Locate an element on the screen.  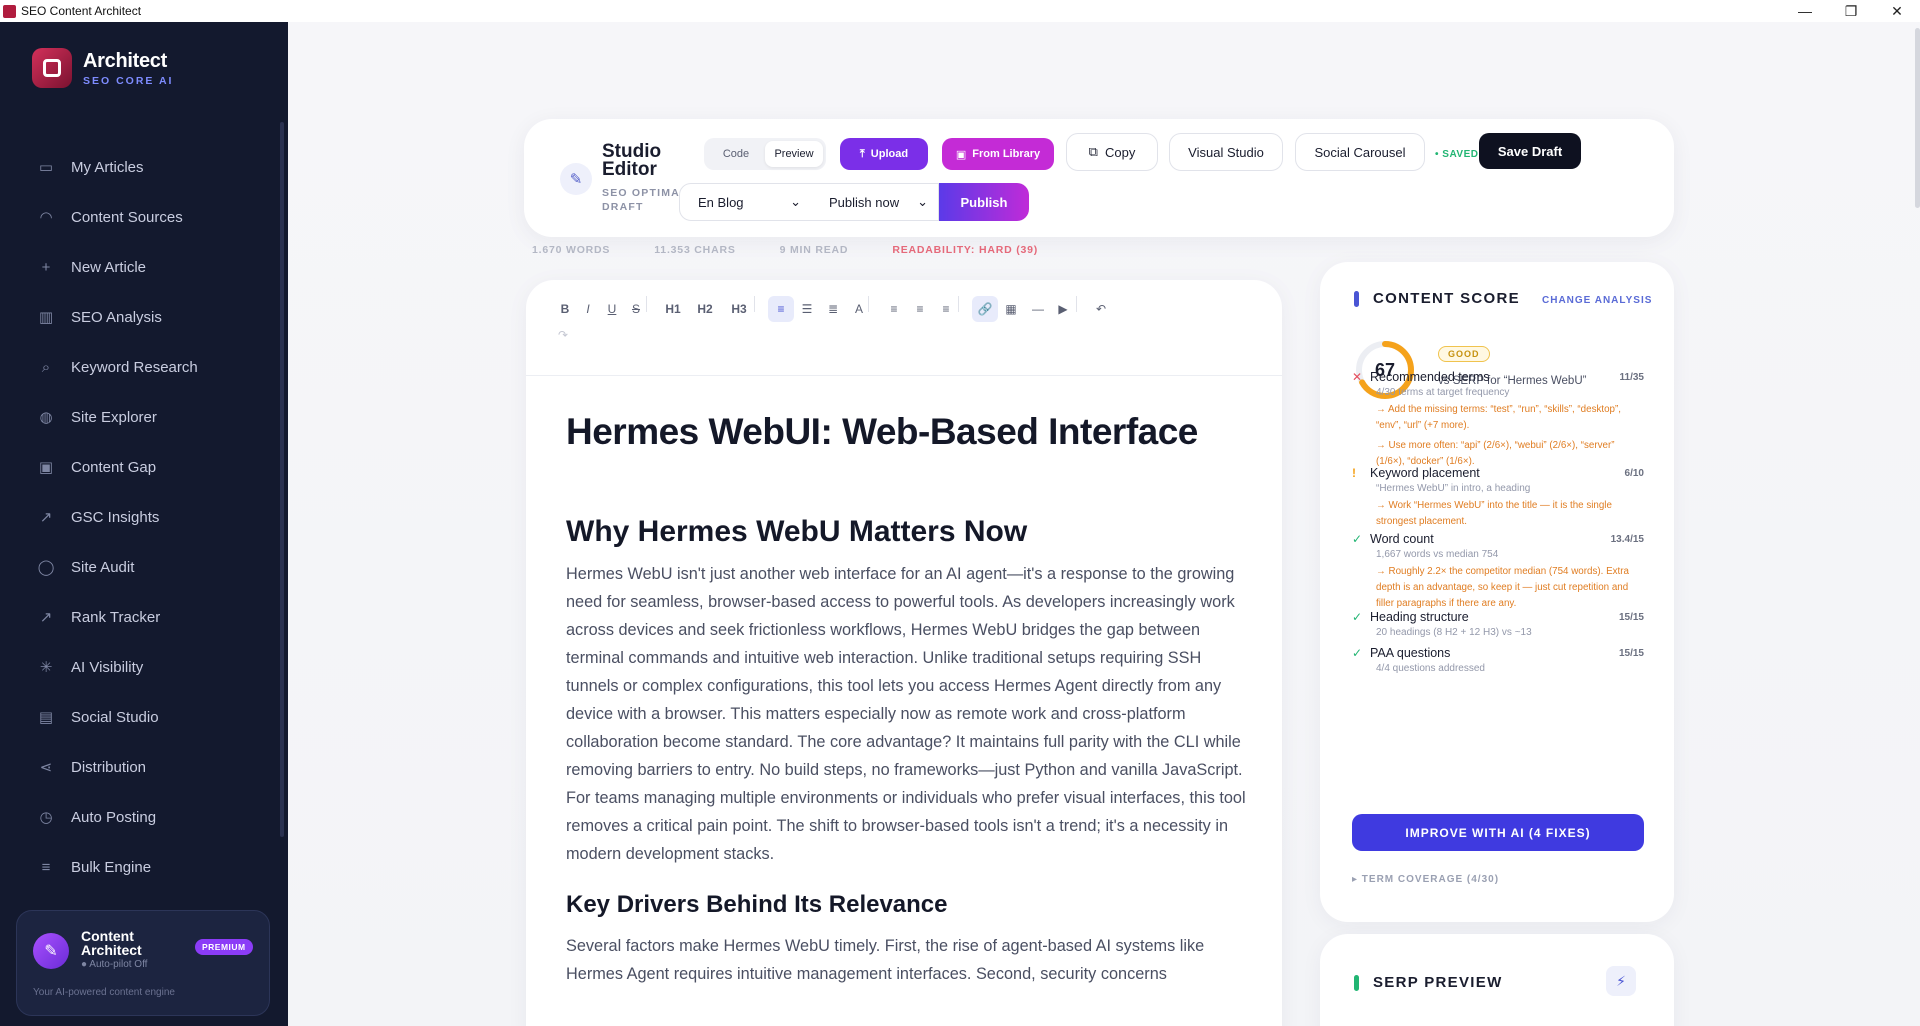
from-library-button: ▣ From Library is located at coordinates (998, 154).